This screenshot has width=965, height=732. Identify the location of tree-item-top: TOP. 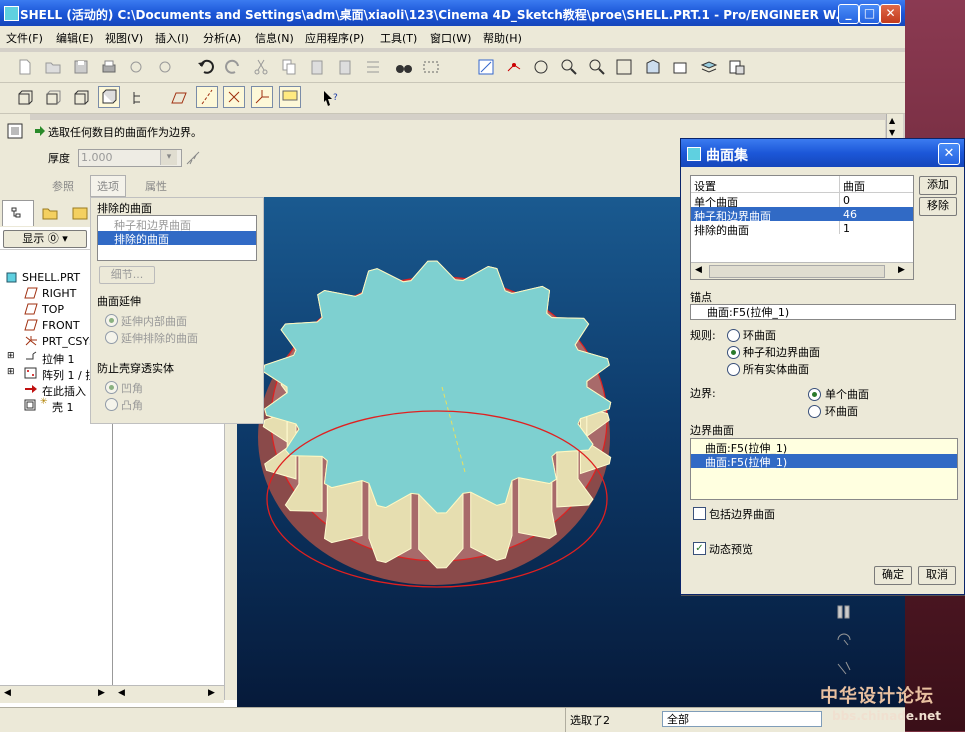
(53, 309).